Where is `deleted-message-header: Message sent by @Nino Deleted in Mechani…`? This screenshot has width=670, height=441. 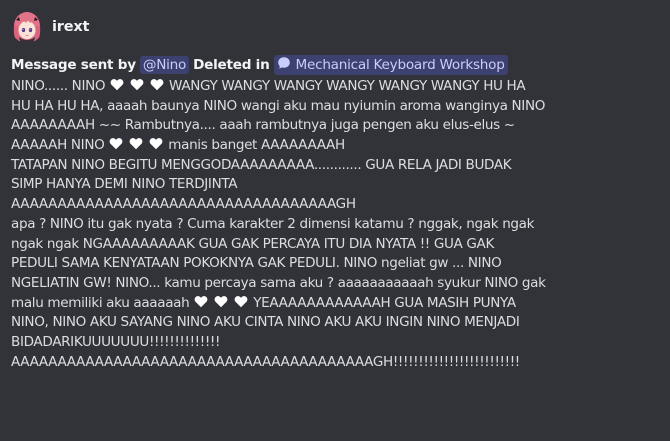
deleted-message-header: Message sent by @Nino Deleted in Mechani… is located at coordinates (340, 64).